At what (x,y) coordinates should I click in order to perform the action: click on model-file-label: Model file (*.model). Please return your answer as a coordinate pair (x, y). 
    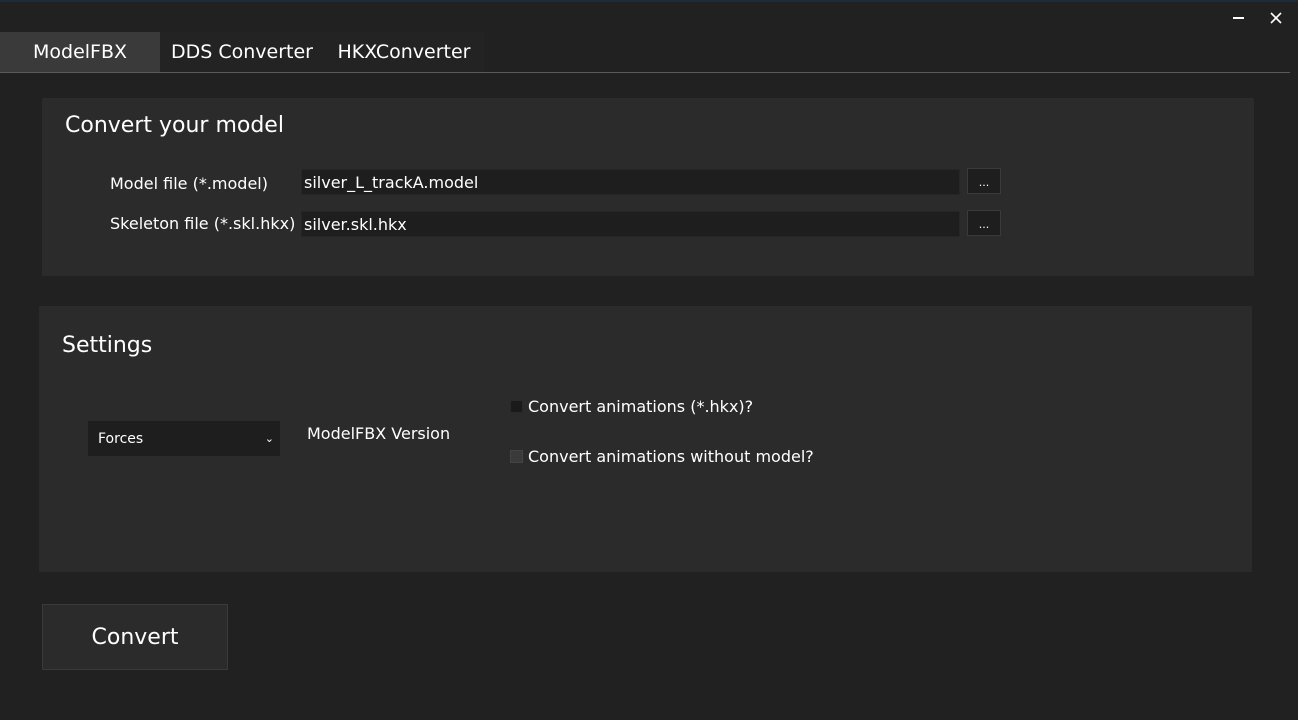
    Looking at the image, I should click on (189, 183).